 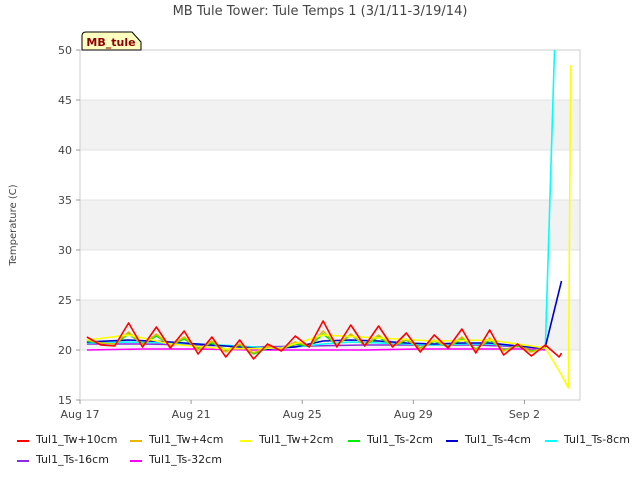 What do you see at coordinates (413, 414) in the screenshot?
I see `x-tick-label: Aug 29` at bounding box center [413, 414].